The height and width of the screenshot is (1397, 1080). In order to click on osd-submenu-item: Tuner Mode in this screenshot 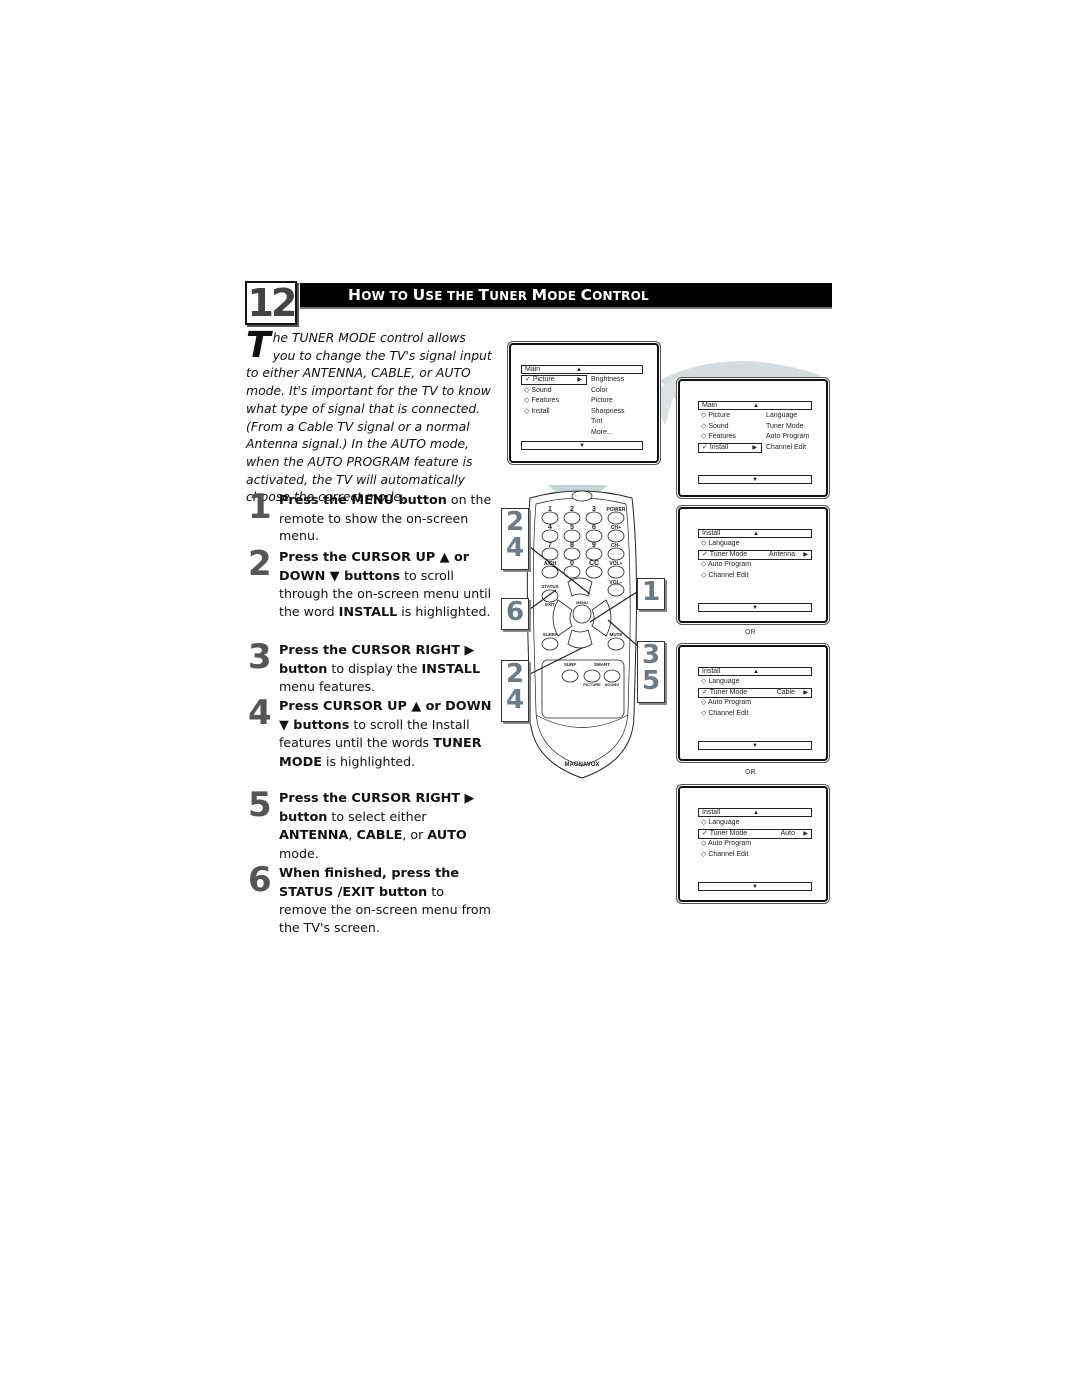, I will do `click(785, 426)`.